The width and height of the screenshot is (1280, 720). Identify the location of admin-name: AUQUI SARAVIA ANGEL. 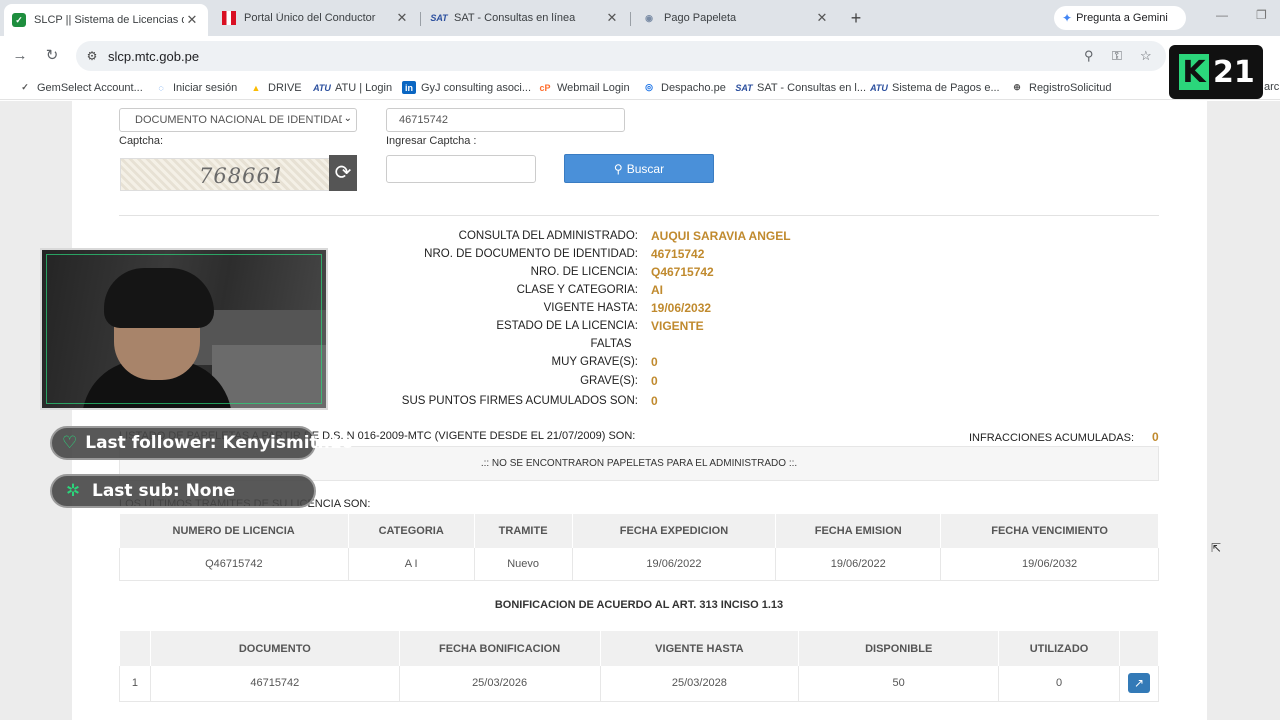
(721, 236).